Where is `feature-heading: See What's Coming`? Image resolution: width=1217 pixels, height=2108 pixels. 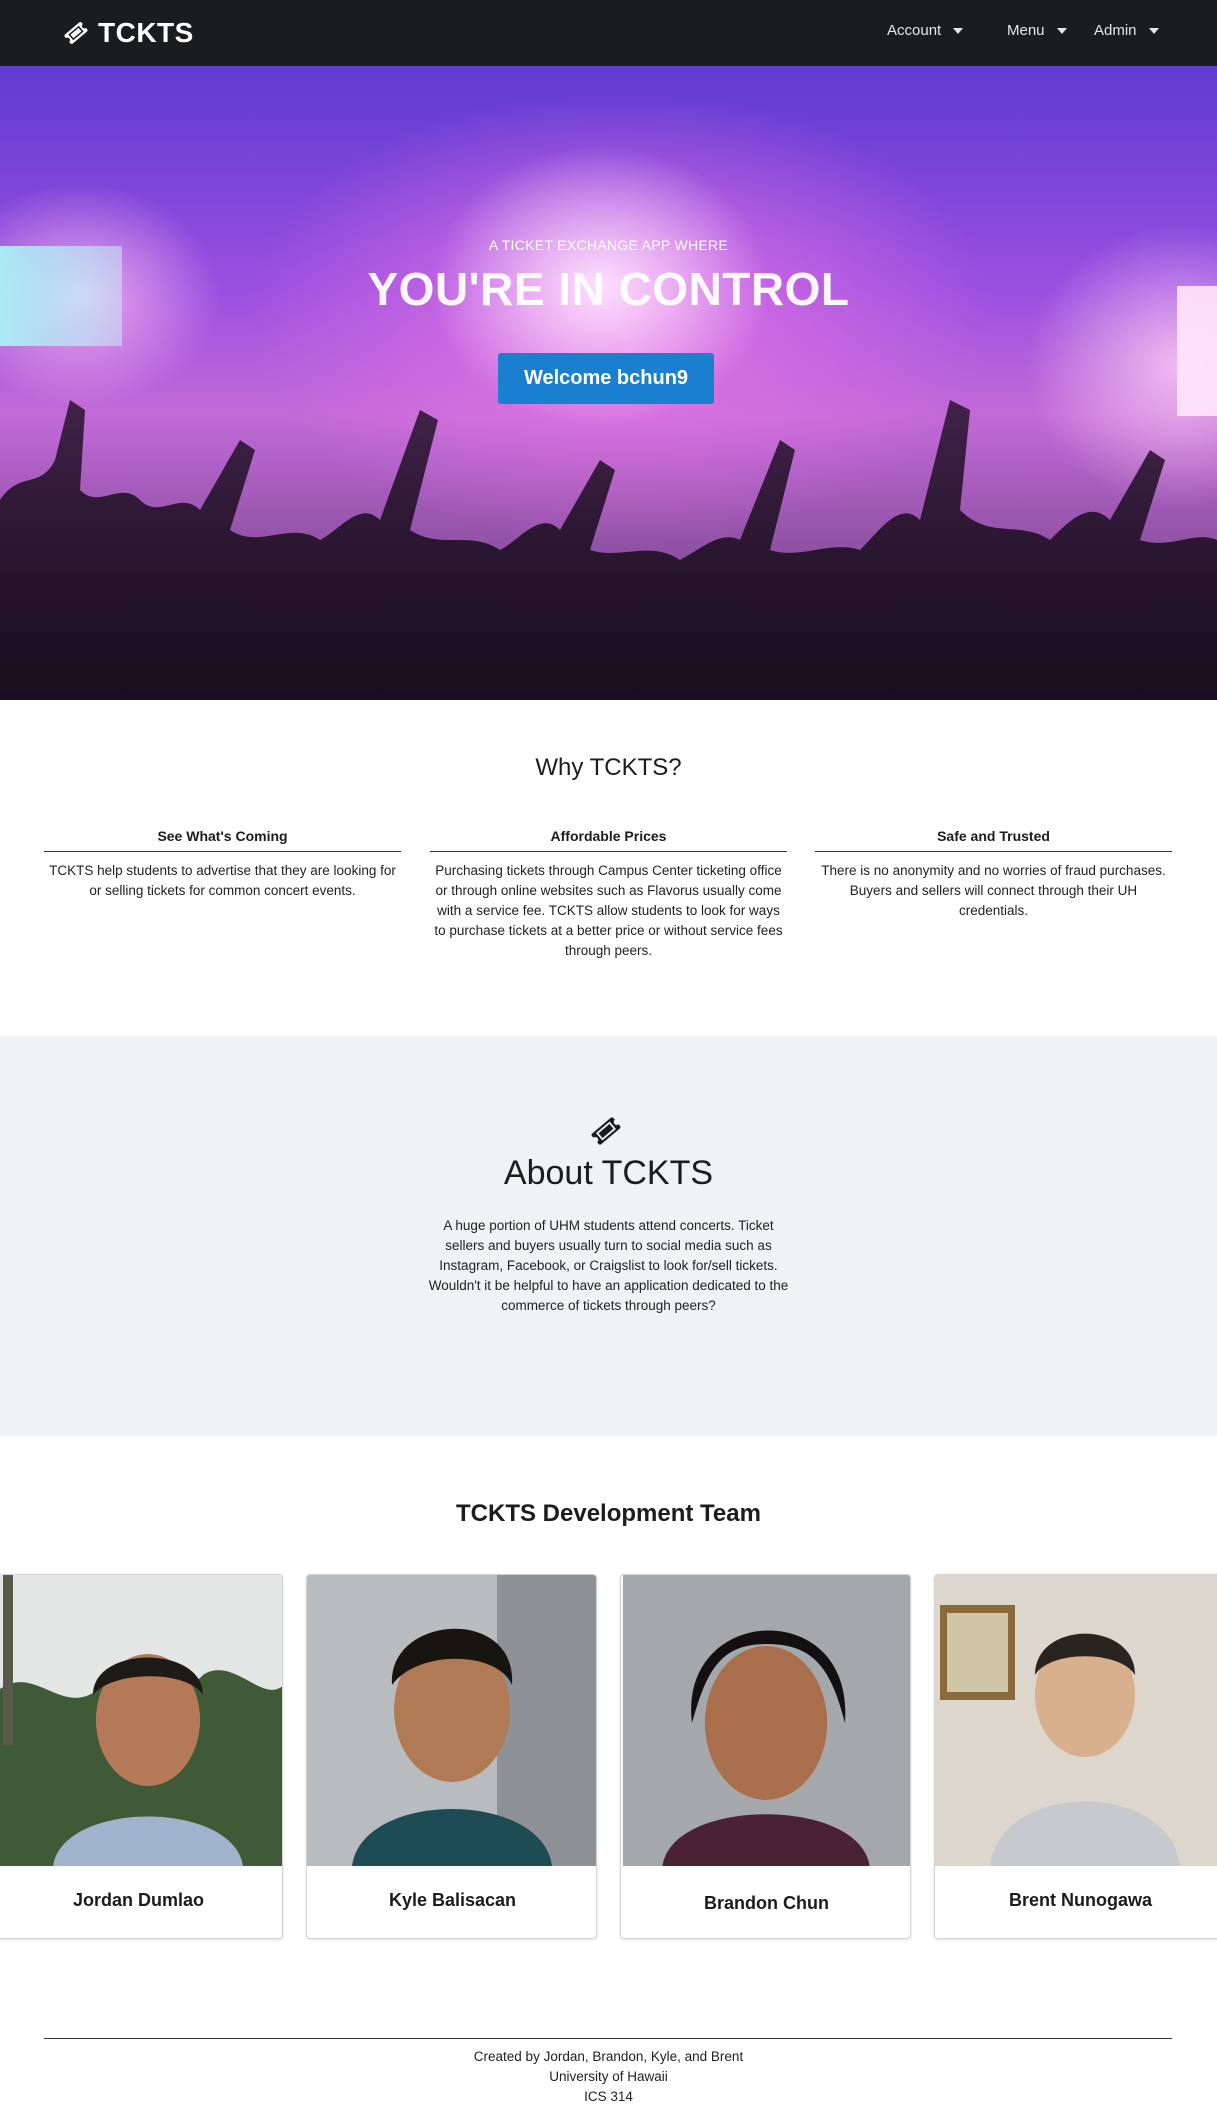 feature-heading: See What's Coming is located at coordinates (222, 840).